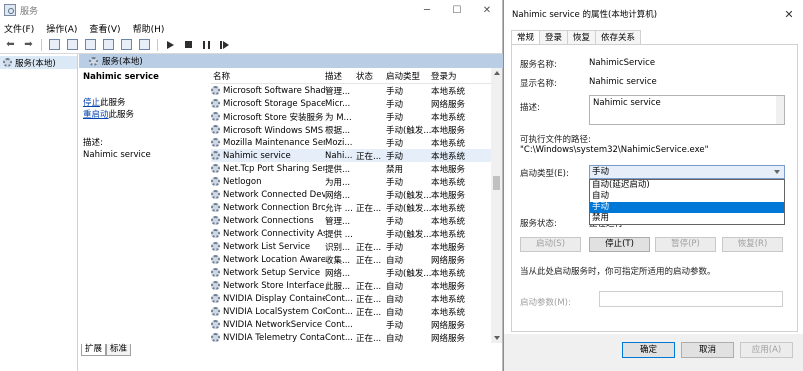  I want to click on start-button: 启动(S), so click(550, 244).